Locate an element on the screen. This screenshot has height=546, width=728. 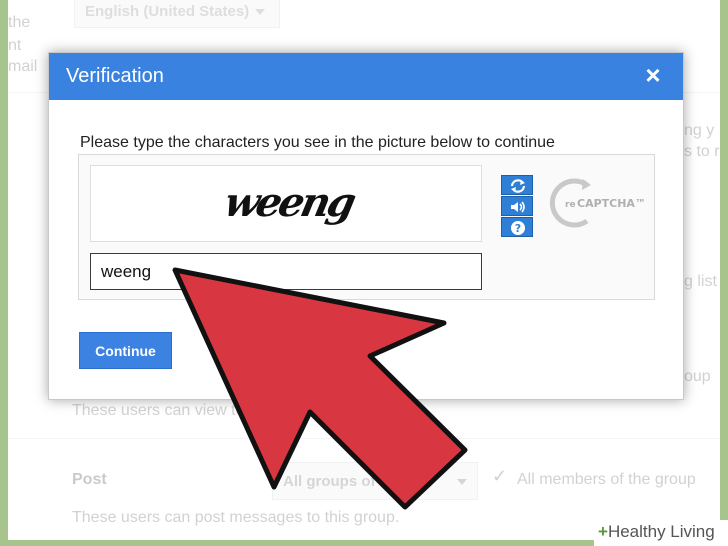
dialog-header: Verification × is located at coordinates (366, 76).